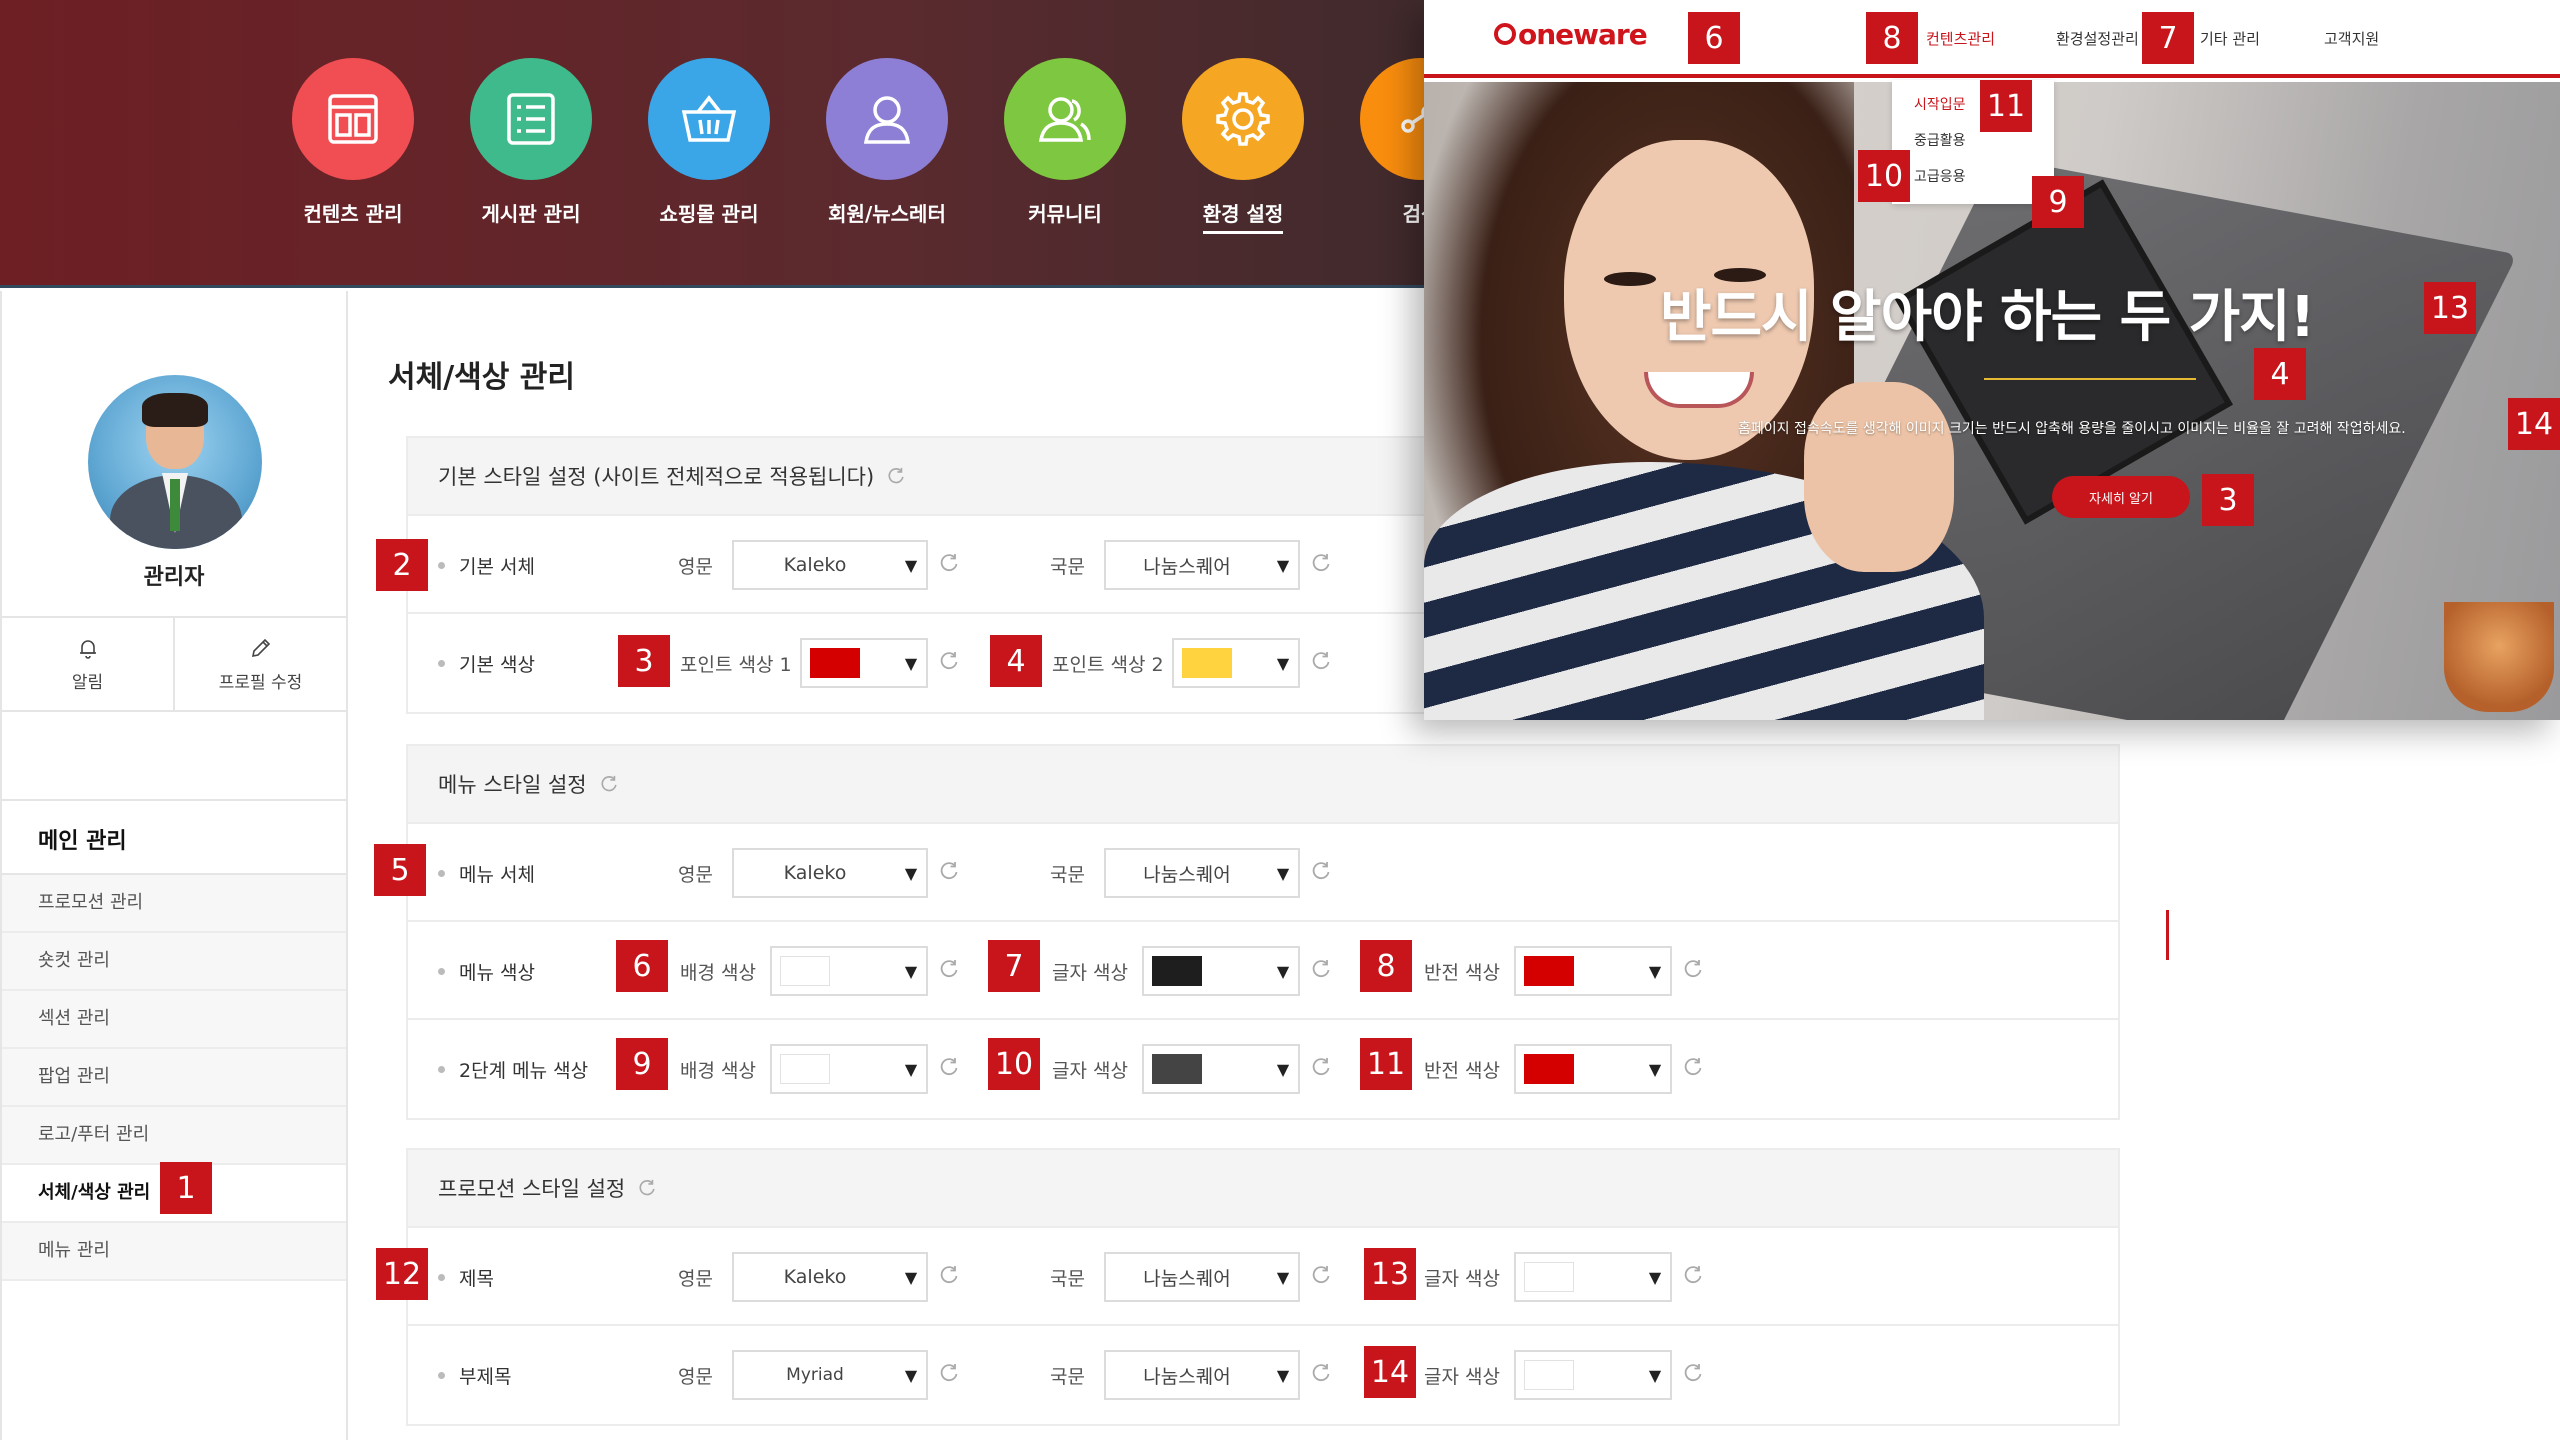 The height and width of the screenshot is (1440, 2560). What do you see at coordinates (849, 971) in the screenshot?
I see `menu-bg-color-select: ▼` at bounding box center [849, 971].